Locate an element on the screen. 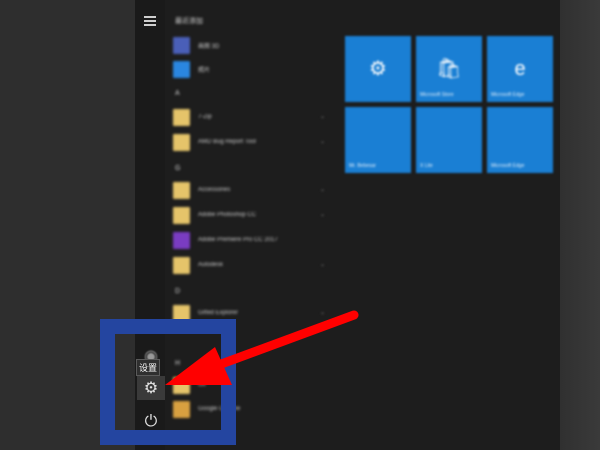 The height and width of the screenshot is (450, 600). tile-store: 🛍 Microsoft Store is located at coordinates (449, 69).